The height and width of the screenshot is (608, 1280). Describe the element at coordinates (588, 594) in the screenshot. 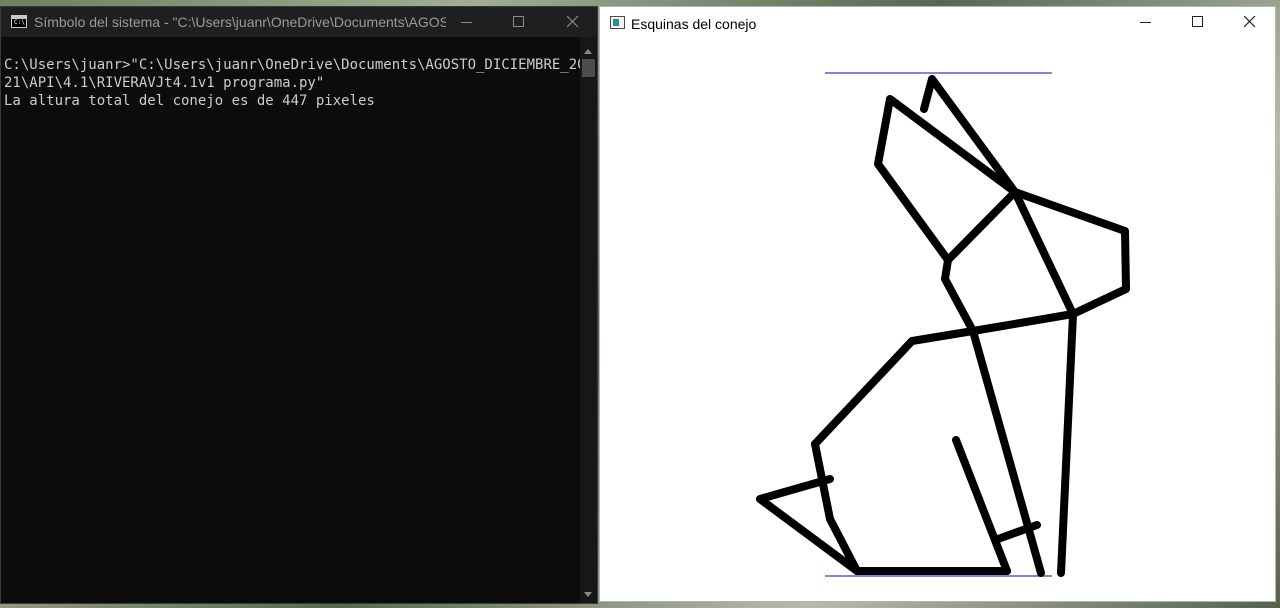

I see `scroll-down-icon` at that location.